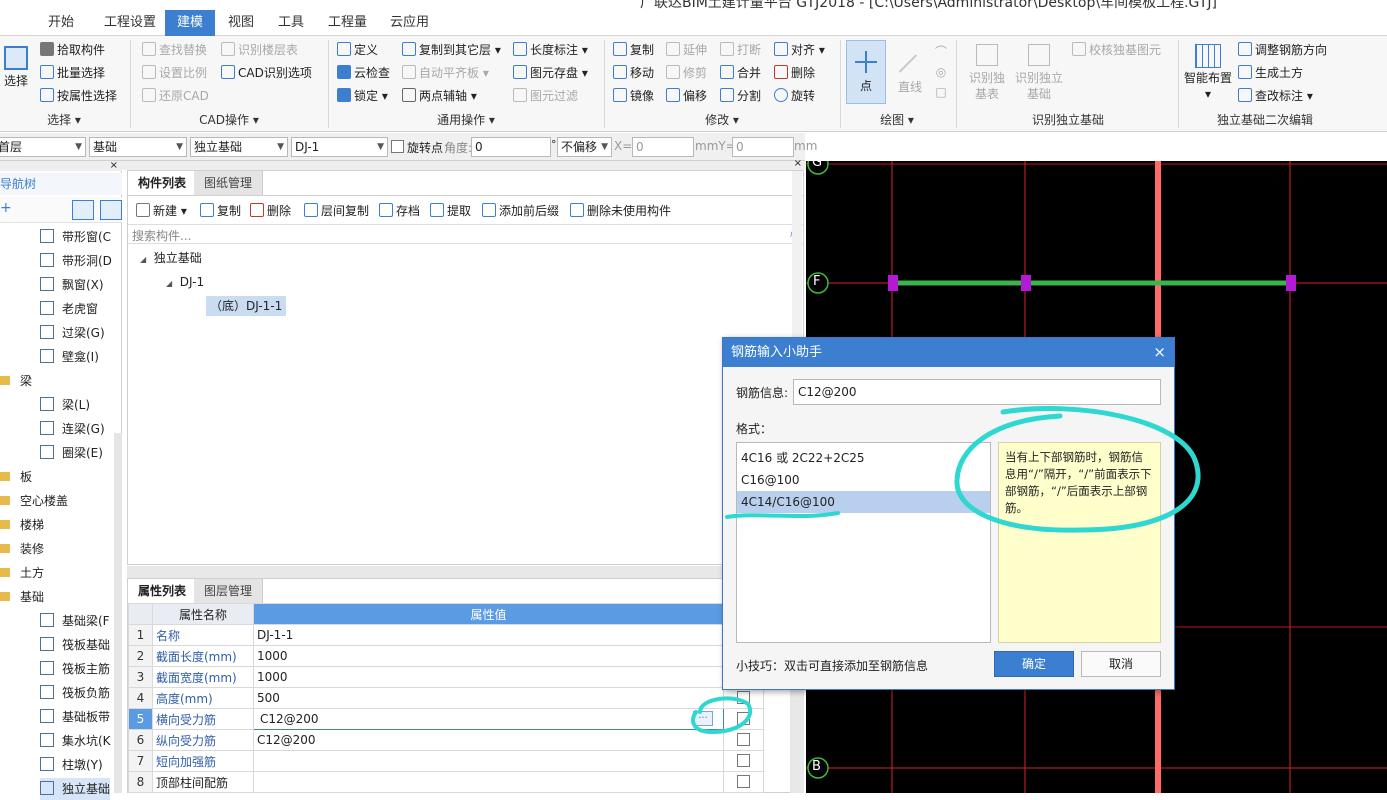 The image size is (1387, 800). I want to click on nav-item-isolated-foundation: 独立基础, so click(75, 789).